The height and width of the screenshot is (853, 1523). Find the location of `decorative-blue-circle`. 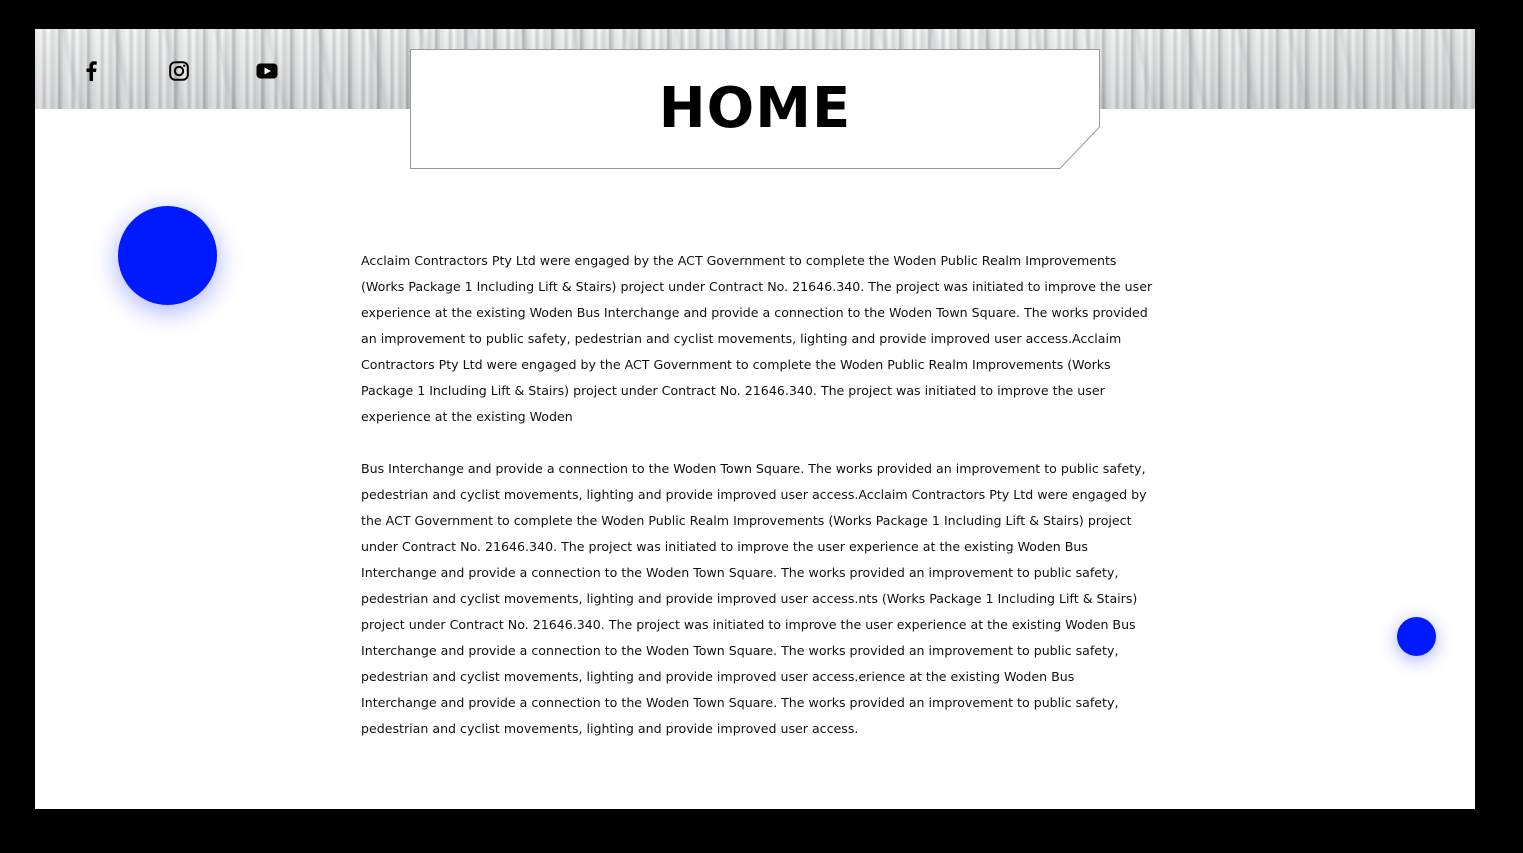

decorative-blue-circle is located at coordinates (167, 255).